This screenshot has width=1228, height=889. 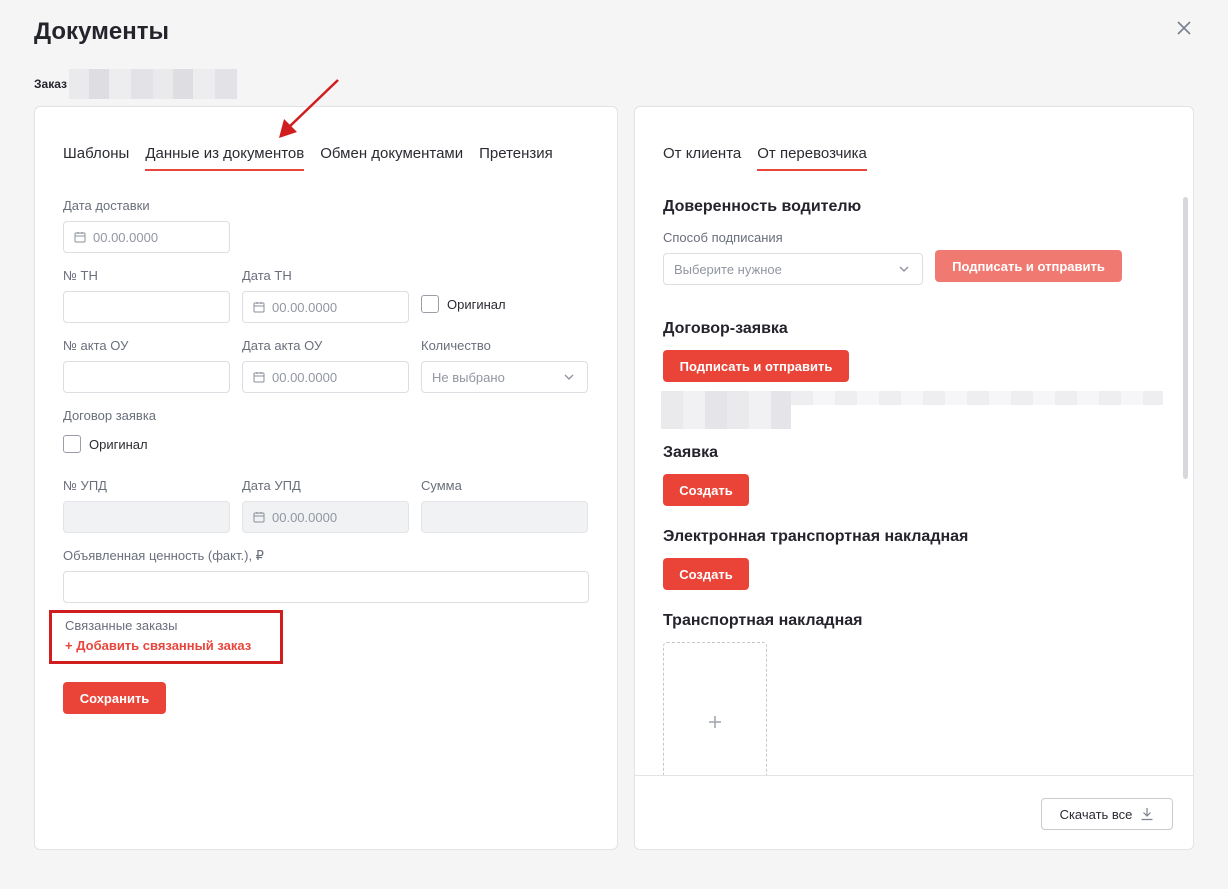 What do you see at coordinates (282, 345) in the screenshot?
I see `act-date-label: Дата акта ОУ` at bounding box center [282, 345].